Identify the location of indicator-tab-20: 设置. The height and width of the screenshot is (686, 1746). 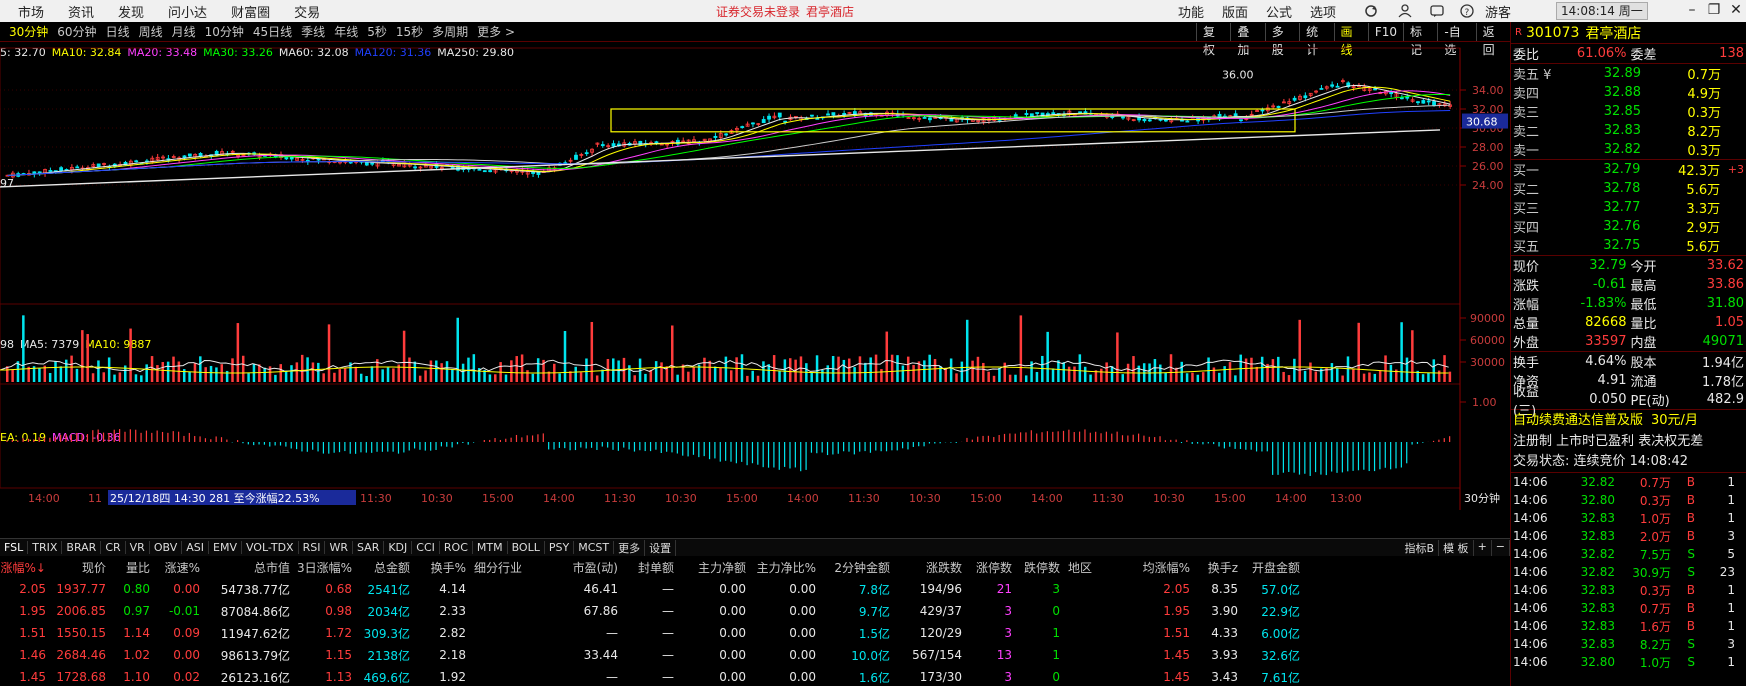
(661, 547).